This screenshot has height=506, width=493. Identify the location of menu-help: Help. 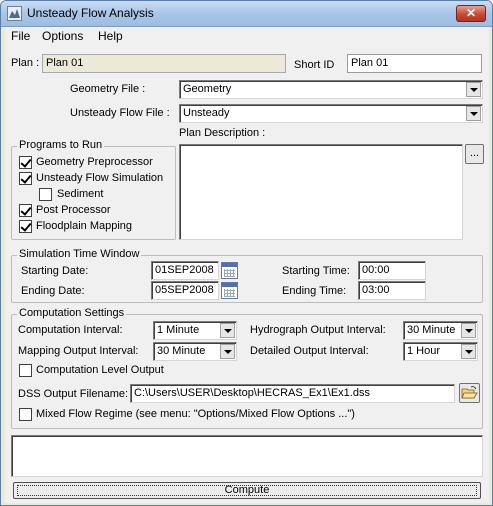
(110, 36).